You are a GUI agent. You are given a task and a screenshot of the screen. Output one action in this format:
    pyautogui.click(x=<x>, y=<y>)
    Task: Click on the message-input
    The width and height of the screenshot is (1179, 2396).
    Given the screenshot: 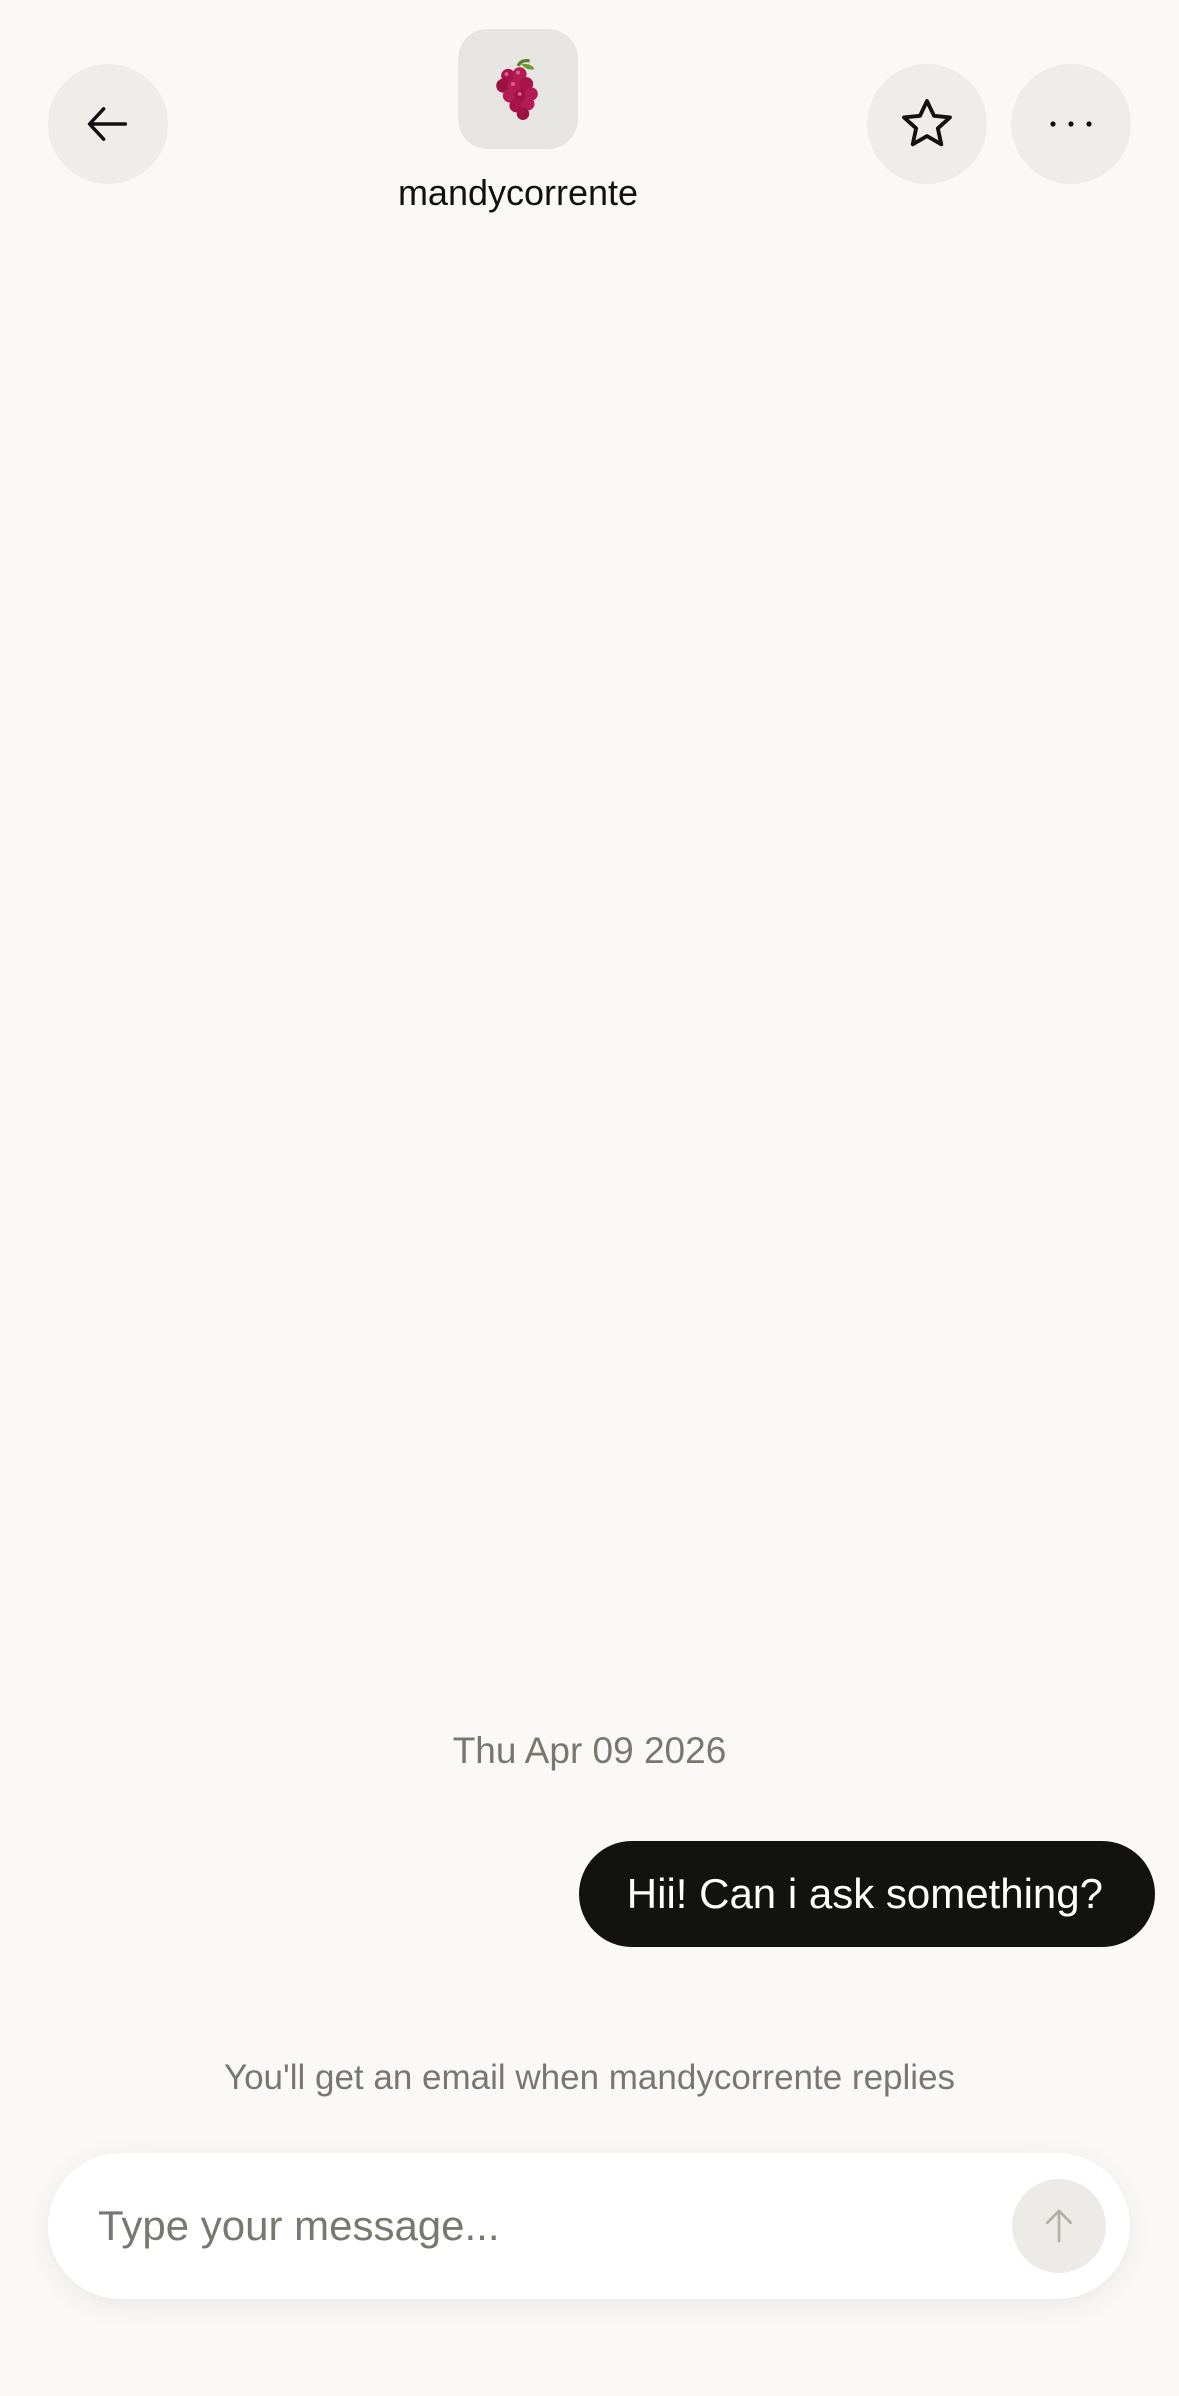 What is the action you would take?
    pyautogui.click(x=538, y=2226)
    